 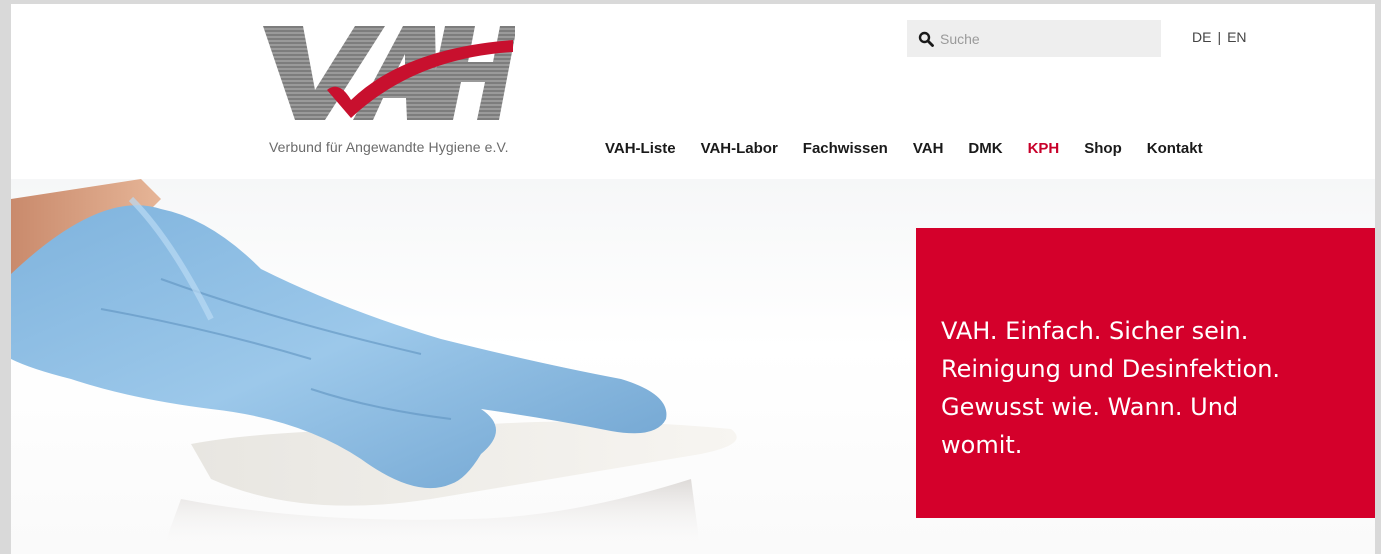 What do you see at coordinates (389, 147) in the screenshot?
I see `logo-tagline: Verbund für Angewandte Hygiene e.V.` at bounding box center [389, 147].